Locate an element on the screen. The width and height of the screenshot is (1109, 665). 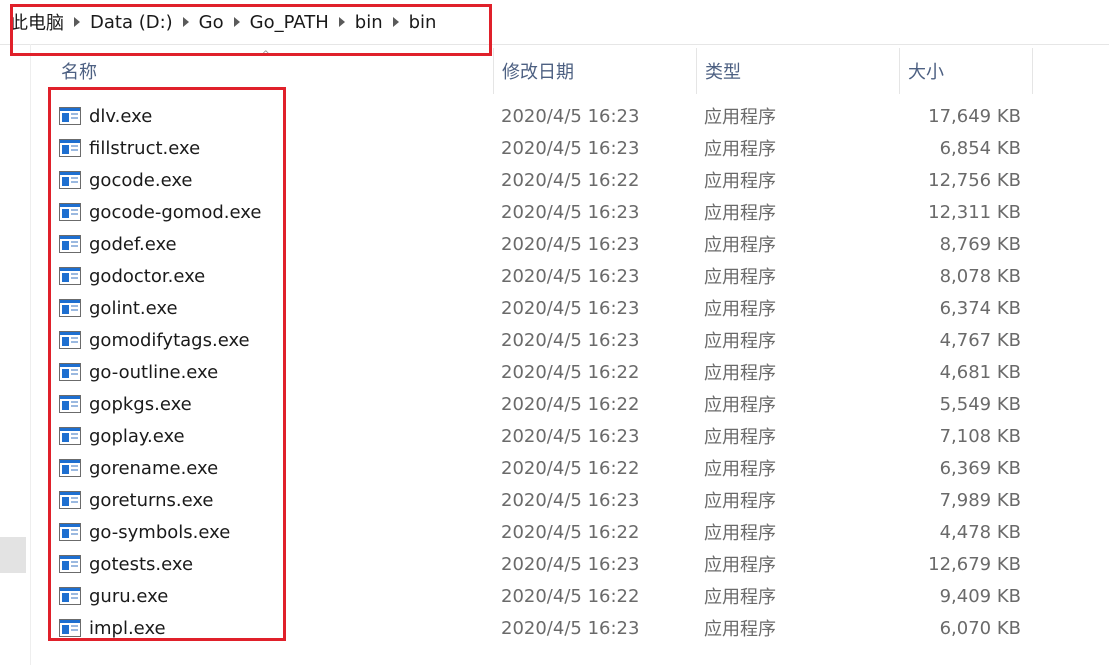
file-row: godoctor.exe 2020/4/5 16:23 应用程序 8,078 KB is located at coordinates (570, 276).